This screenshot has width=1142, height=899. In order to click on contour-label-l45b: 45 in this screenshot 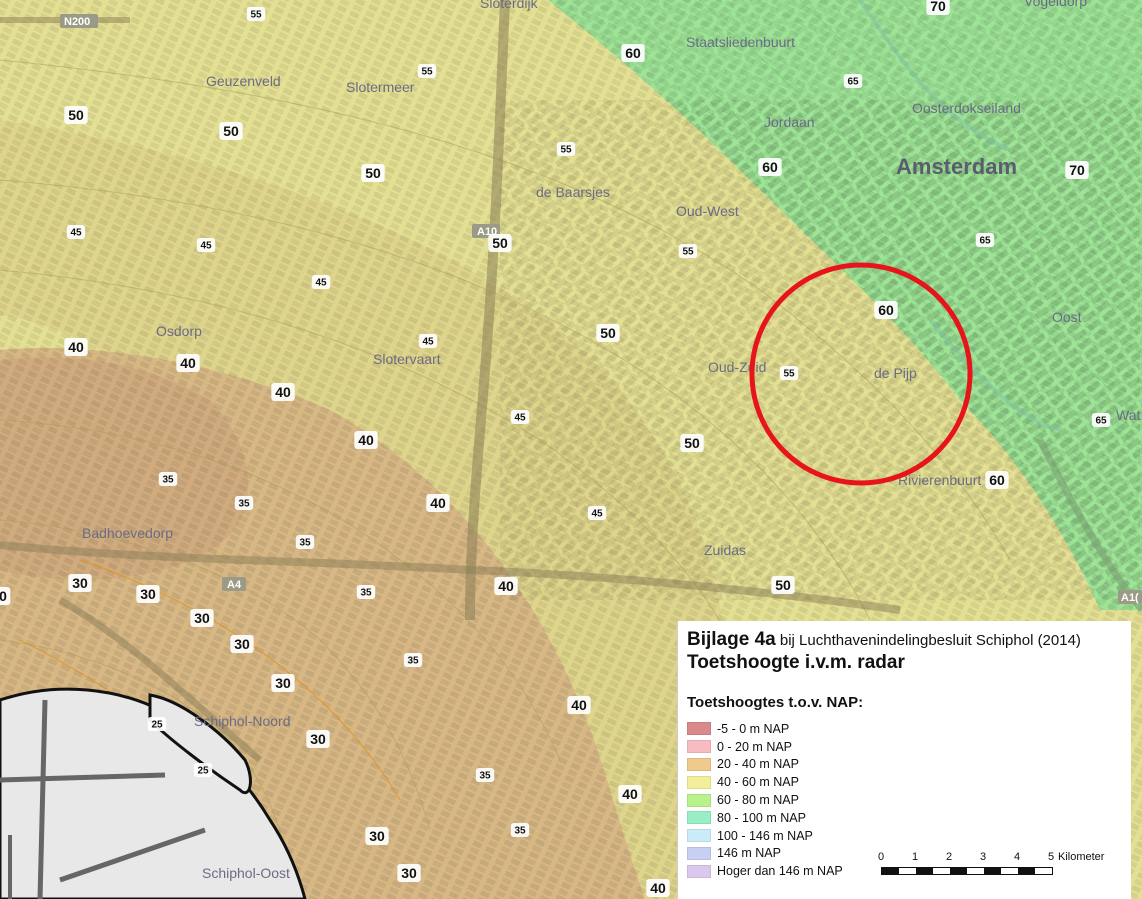, I will do `click(206, 246)`.